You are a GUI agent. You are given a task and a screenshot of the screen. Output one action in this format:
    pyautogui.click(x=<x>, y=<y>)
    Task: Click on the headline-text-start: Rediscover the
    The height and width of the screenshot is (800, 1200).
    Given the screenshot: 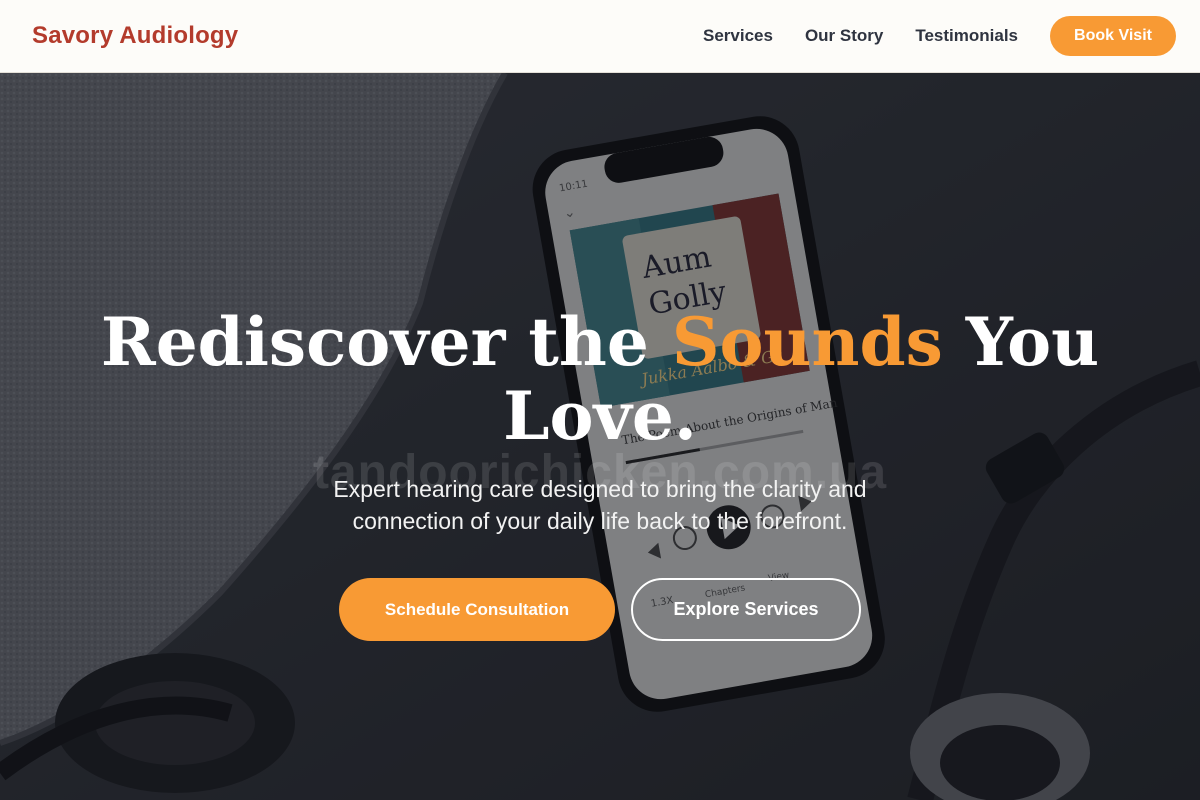 What is the action you would take?
    pyautogui.click(x=386, y=342)
    